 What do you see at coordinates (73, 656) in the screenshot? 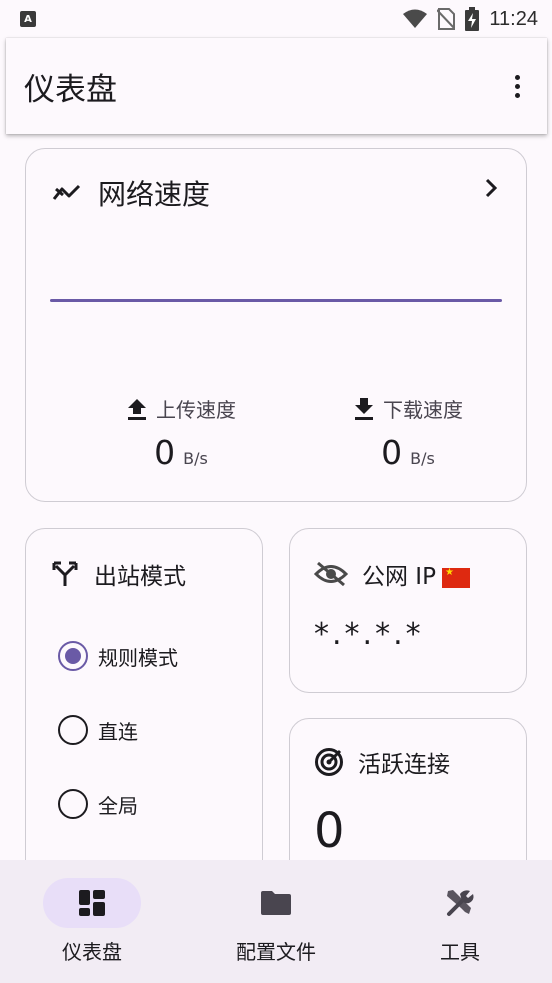
I see `radio-rule` at bounding box center [73, 656].